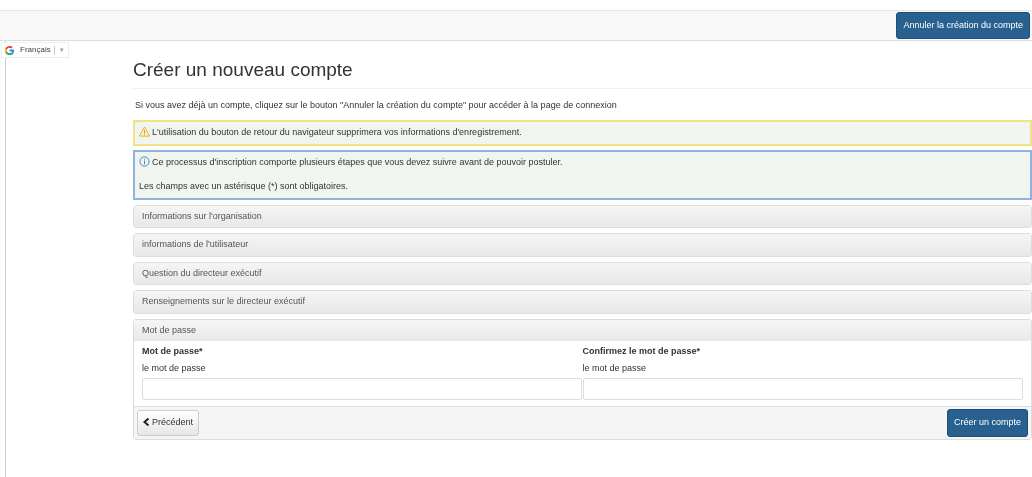 This screenshot has height=477, width=1032. I want to click on alert-text: Ce processus d'inscription comporte plusieurs étapes que vous devez suivre avant de pouvoir postuler., so click(357, 161).